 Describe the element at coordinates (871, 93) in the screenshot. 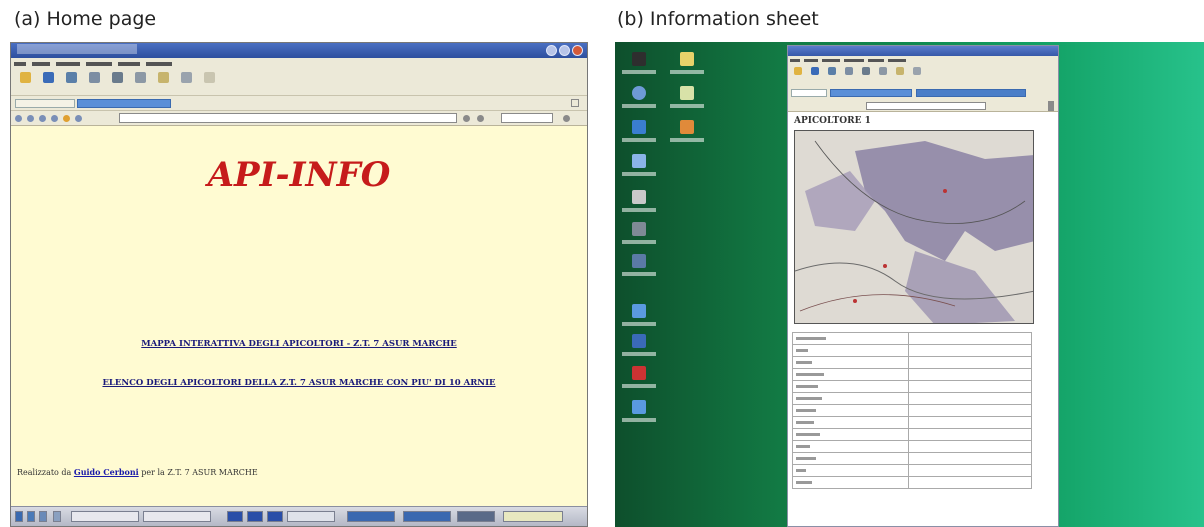

I see `tab` at that location.